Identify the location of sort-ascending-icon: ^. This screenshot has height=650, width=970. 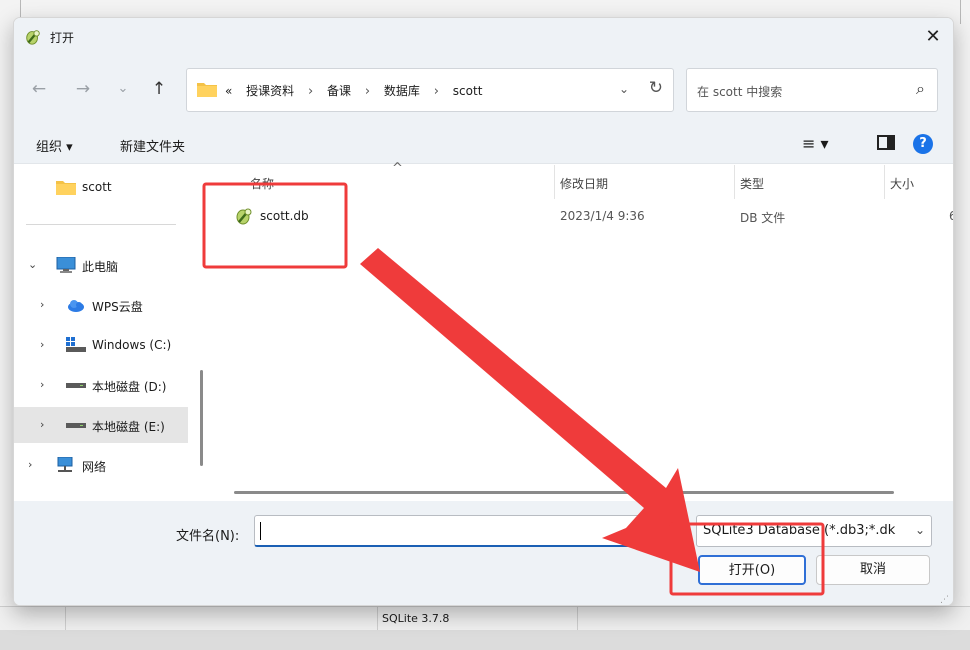
(397, 168).